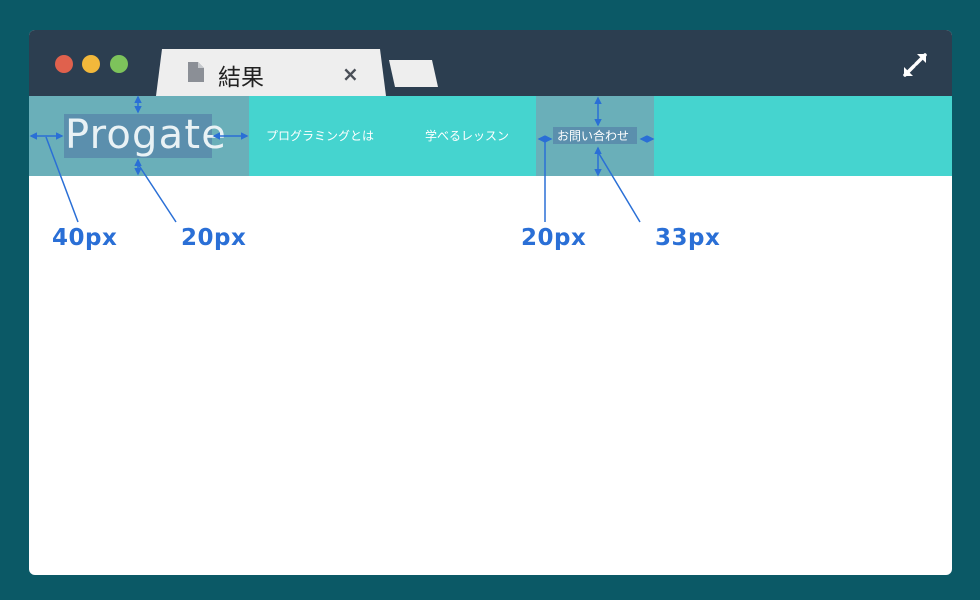 Image resolution: width=980 pixels, height=600 pixels. Describe the element at coordinates (688, 238) in the screenshot. I see `dimension-label-nav-vertical: 33px` at that location.